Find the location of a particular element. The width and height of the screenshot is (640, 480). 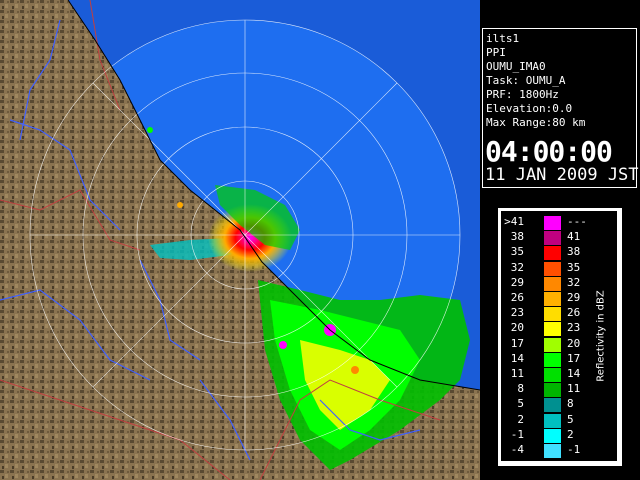

legend-low-value: >41 is located at coordinates (514, 221).